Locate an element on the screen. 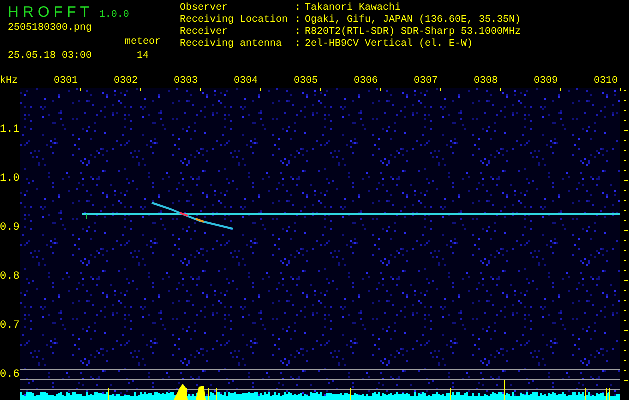 The height and width of the screenshot is (400, 629). meteor-count: 14 is located at coordinates (143, 57).